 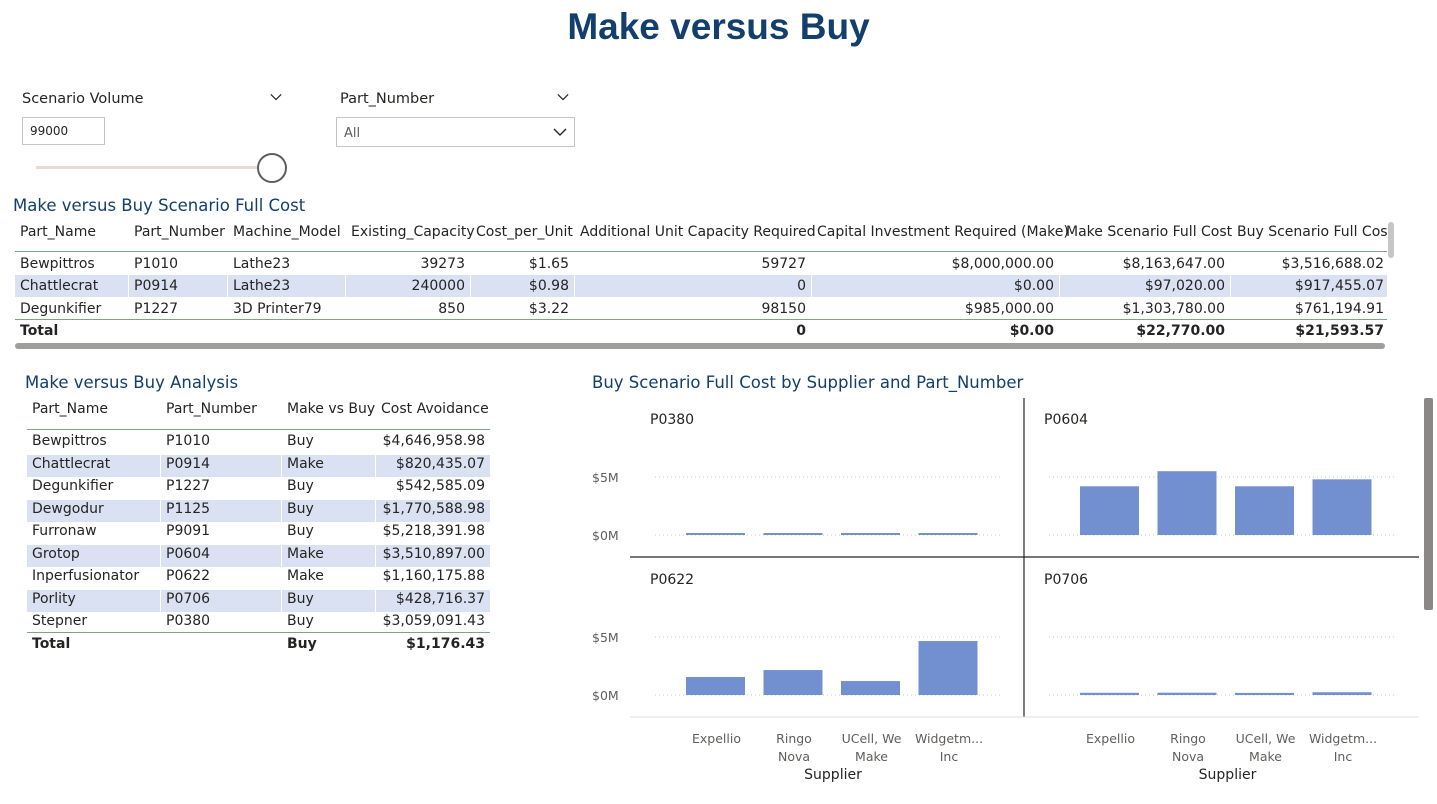 I want to click on panel-label: P0380, so click(x=672, y=420).